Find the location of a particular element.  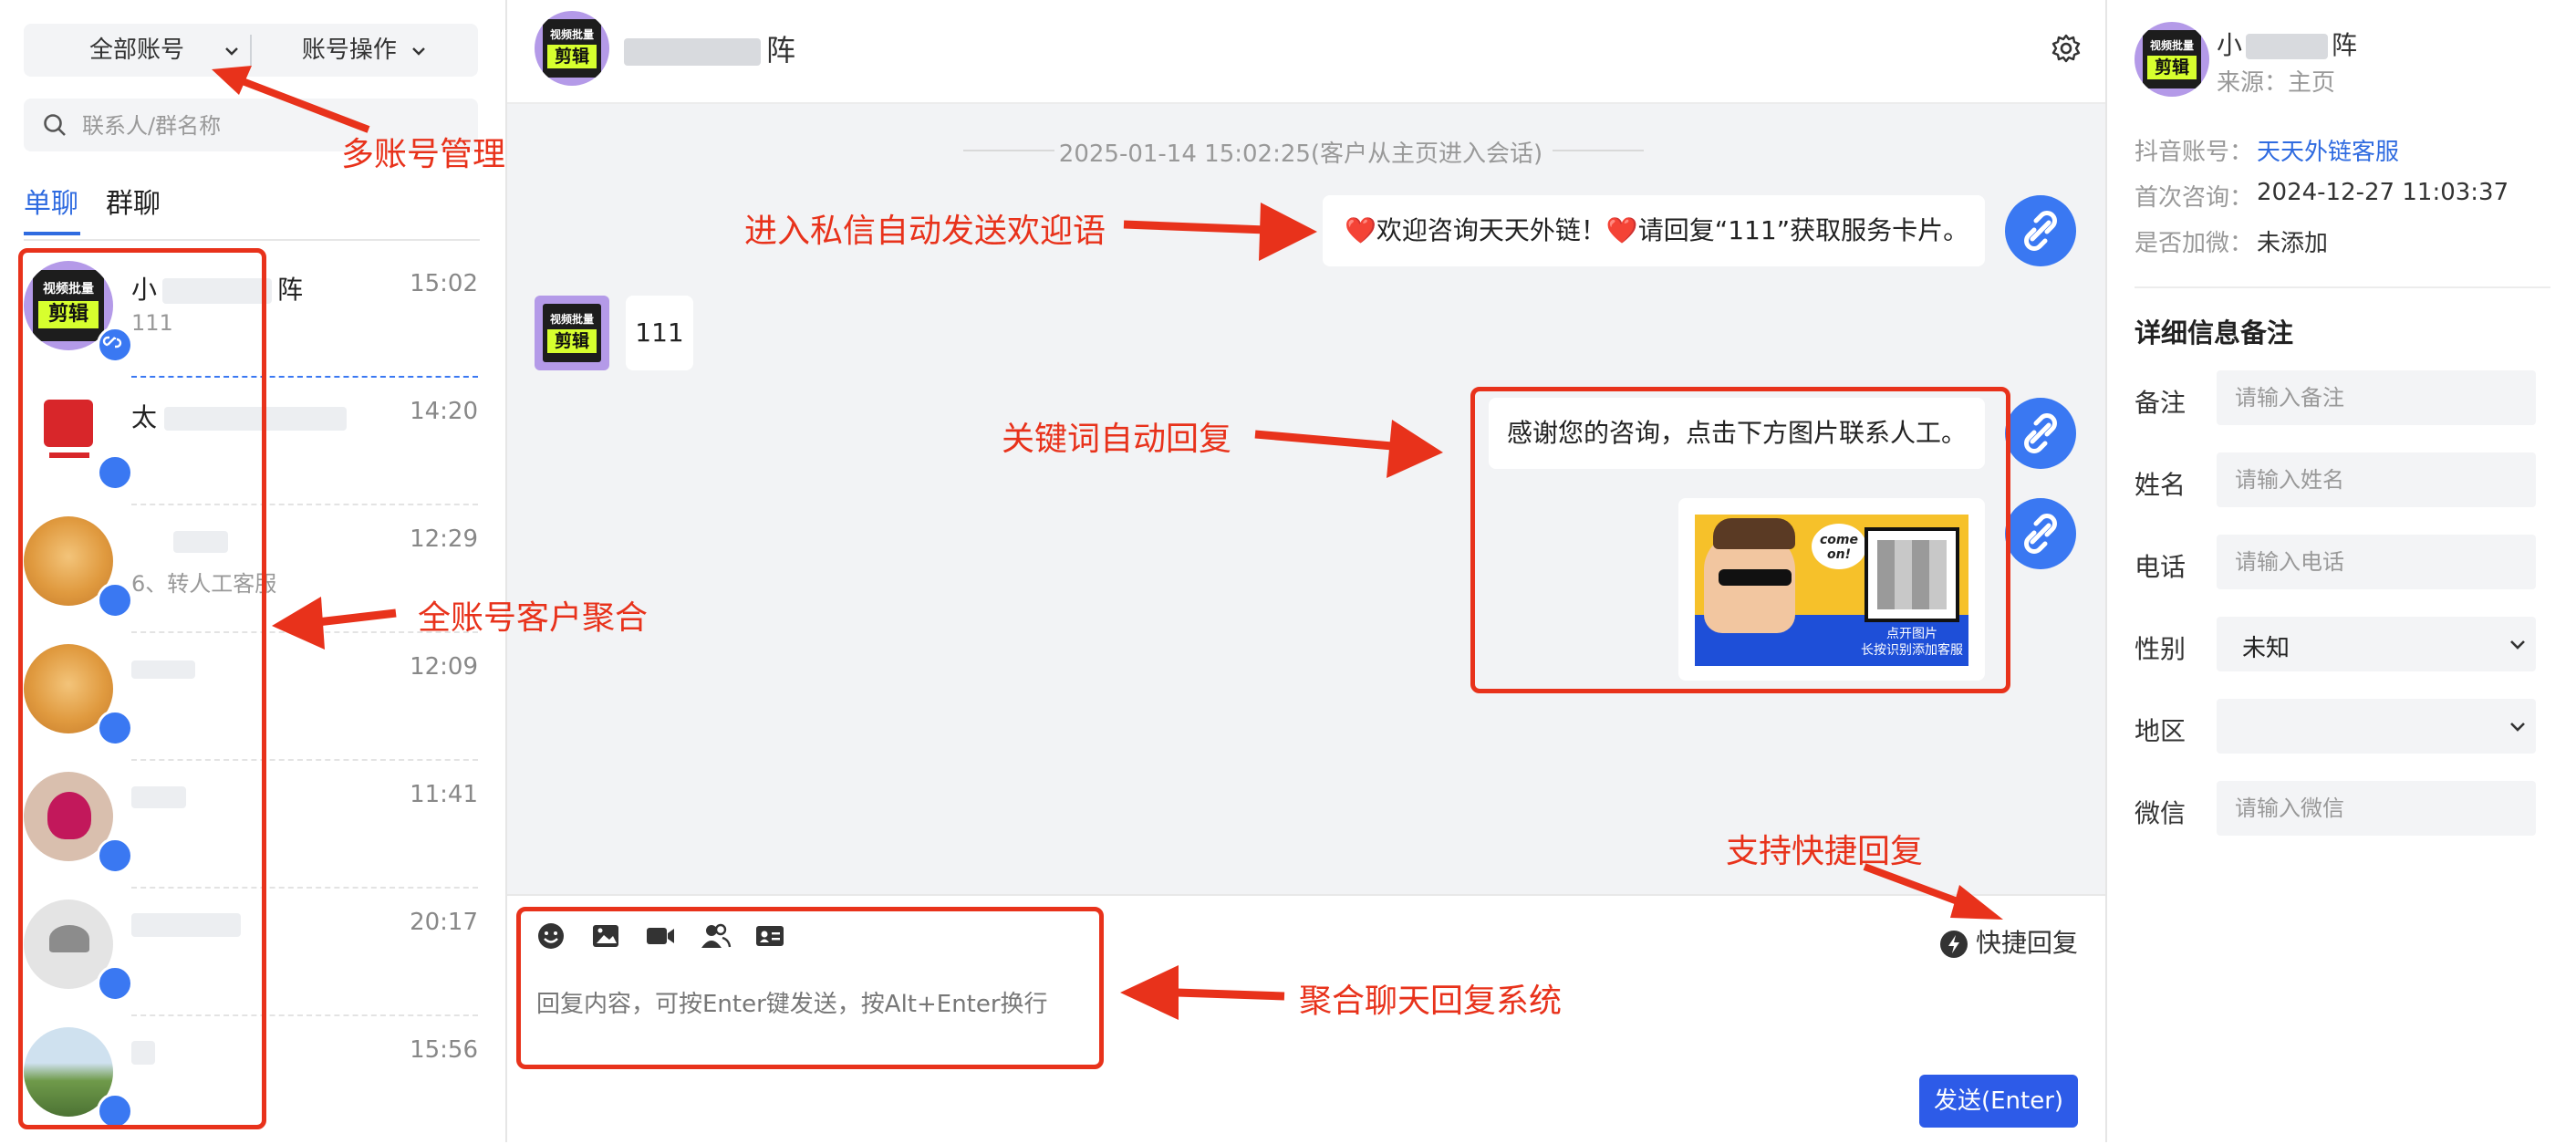

customer-name: 小阵 is located at coordinates (2287, 45).